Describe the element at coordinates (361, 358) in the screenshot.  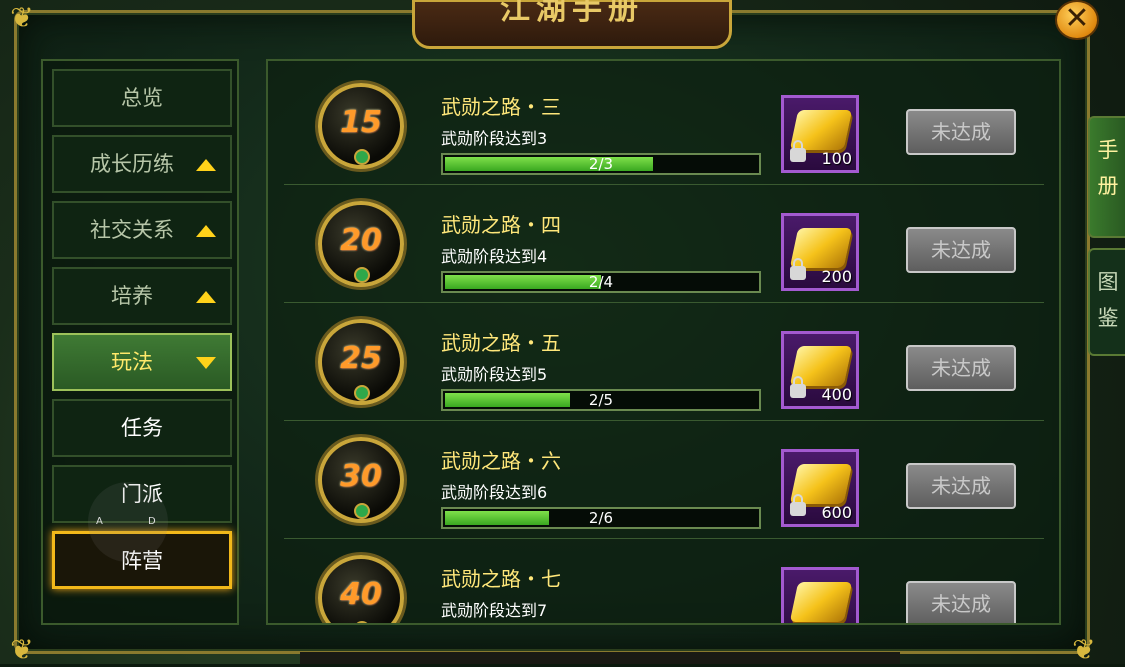
I see `level-number: 25` at that location.